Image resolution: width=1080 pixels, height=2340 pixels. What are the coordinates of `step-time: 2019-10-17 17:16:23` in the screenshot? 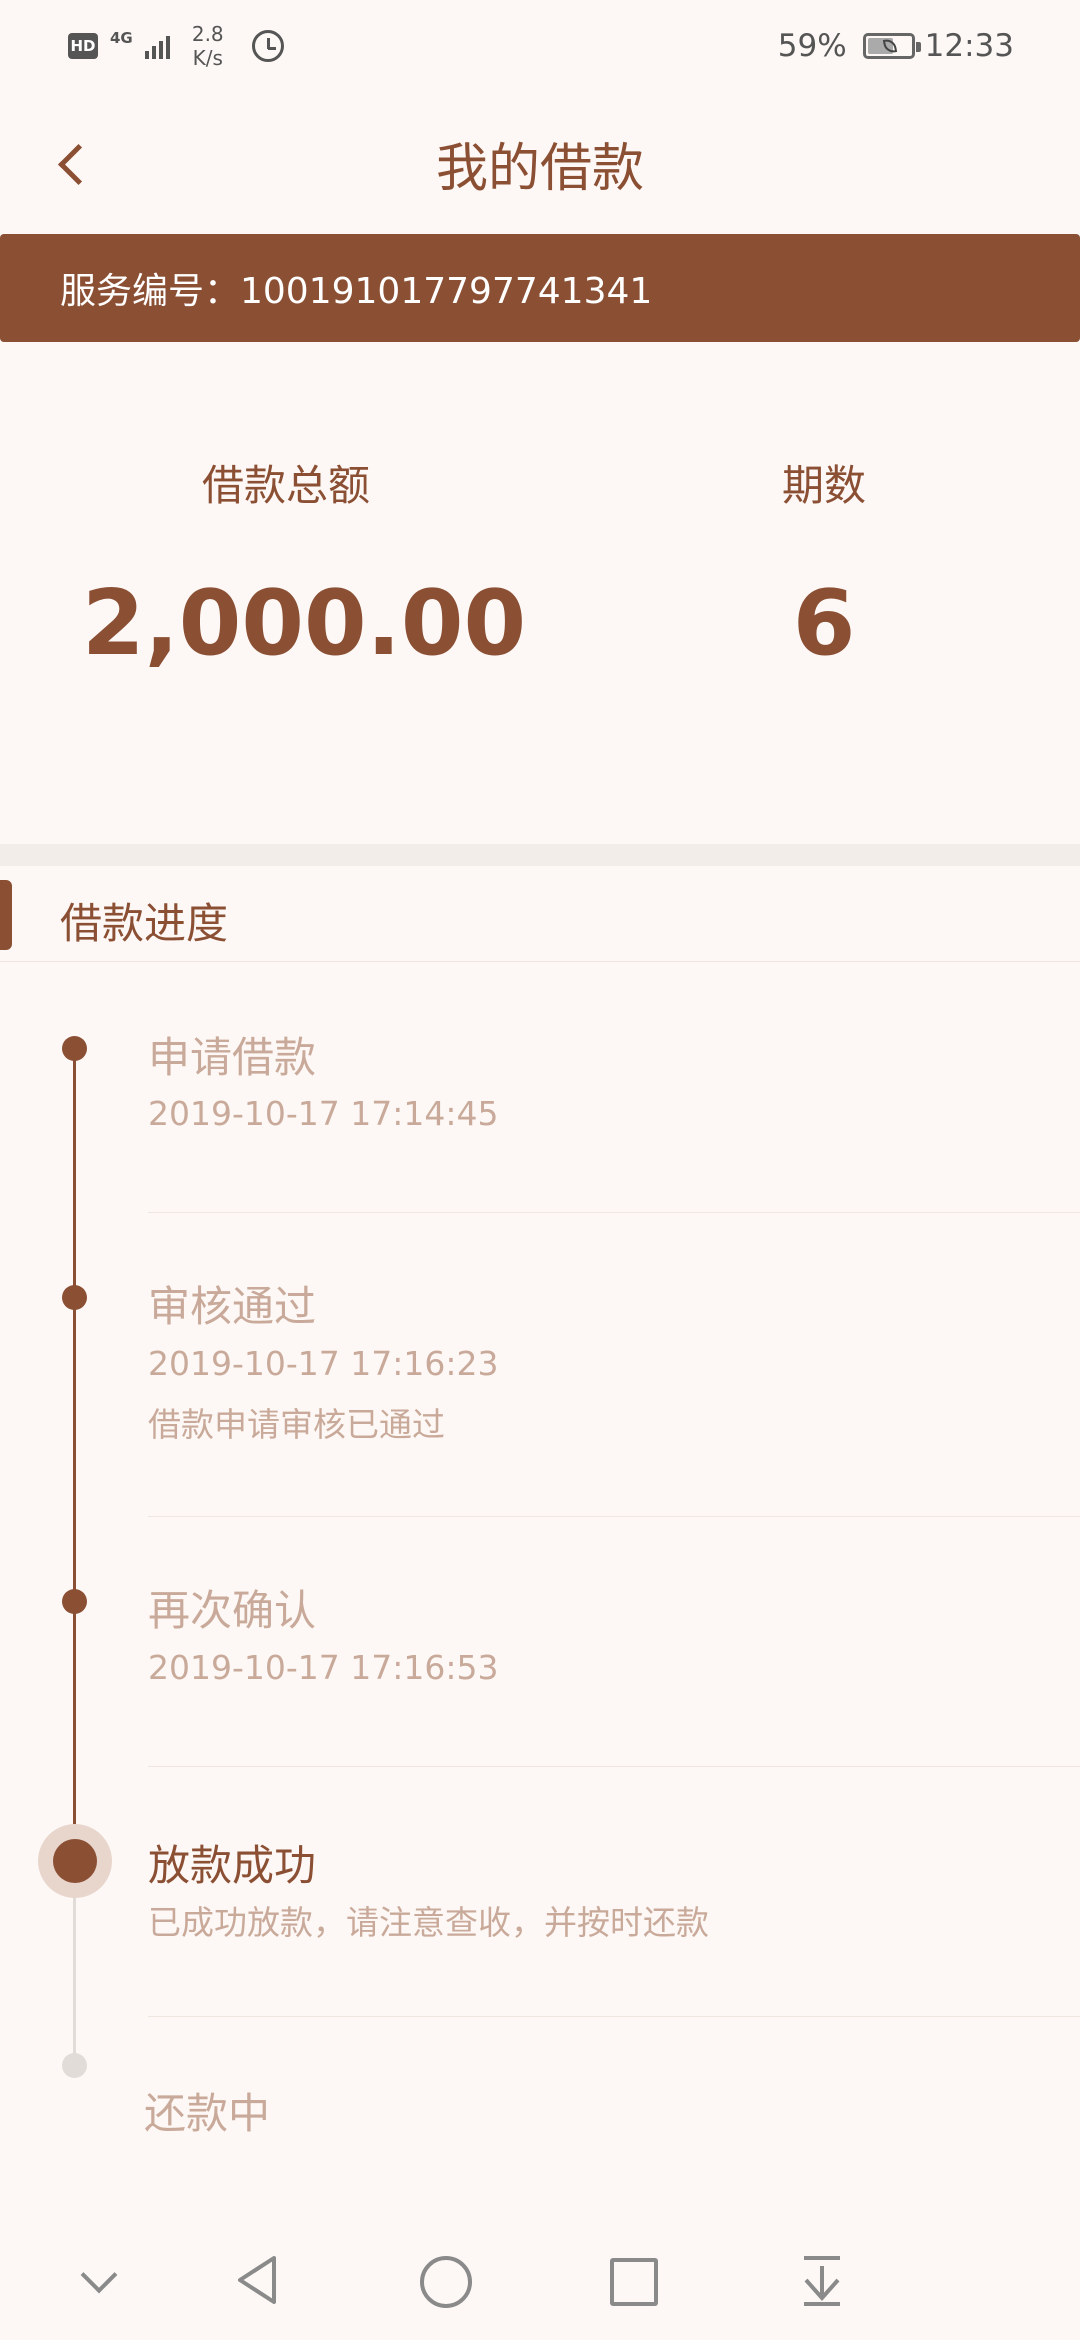 It's located at (323, 1363).